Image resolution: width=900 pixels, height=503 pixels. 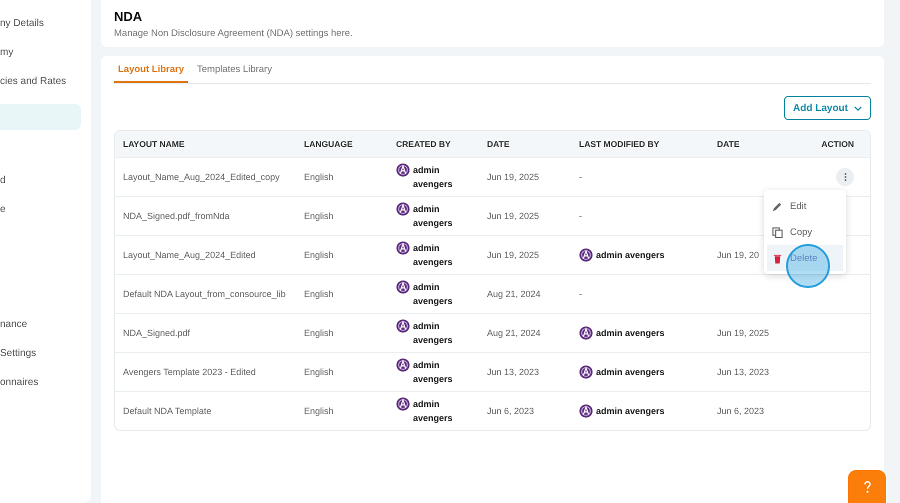 What do you see at coordinates (45, 28) in the screenshot?
I see `sidebar-item: ny Details` at bounding box center [45, 28].